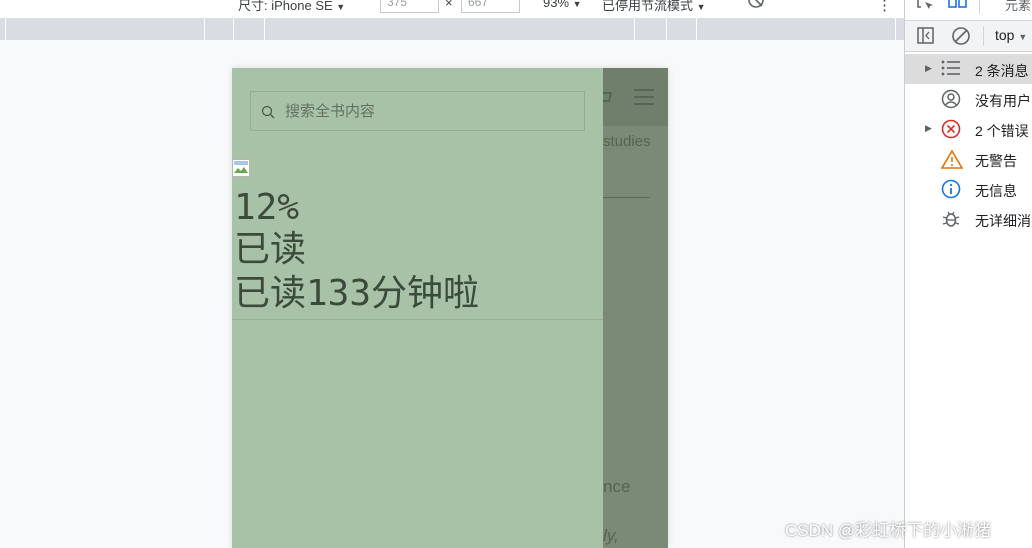 This screenshot has height=548, width=1032. What do you see at coordinates (417, 319) in the screenshot?
I see `drawer-divider` at bounding box center [417, 319].